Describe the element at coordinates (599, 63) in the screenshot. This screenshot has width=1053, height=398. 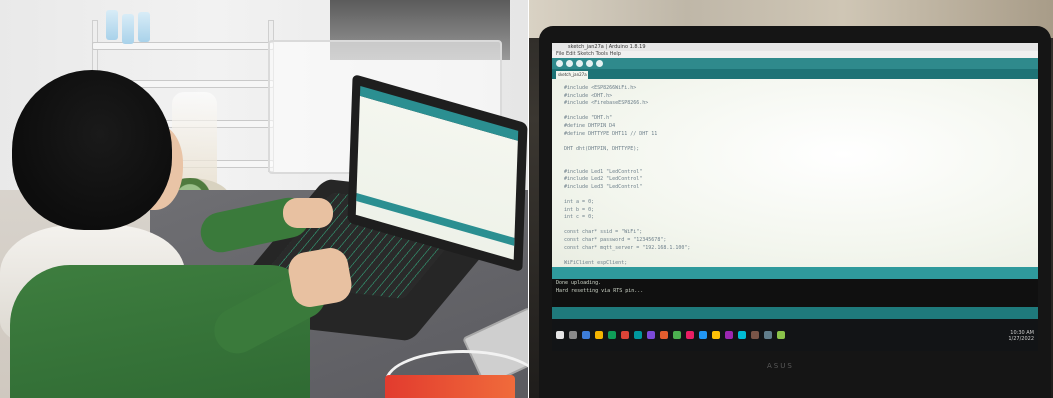
I see `save-icon` at that location.